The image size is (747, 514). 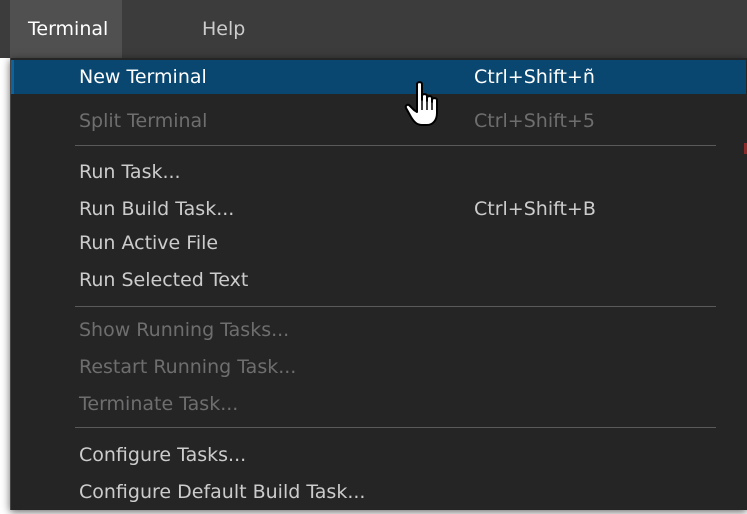 I want to click on menu-item-split-terminal: Split Terminal Ctrl+Shift+5, so click(x=378, y=121).